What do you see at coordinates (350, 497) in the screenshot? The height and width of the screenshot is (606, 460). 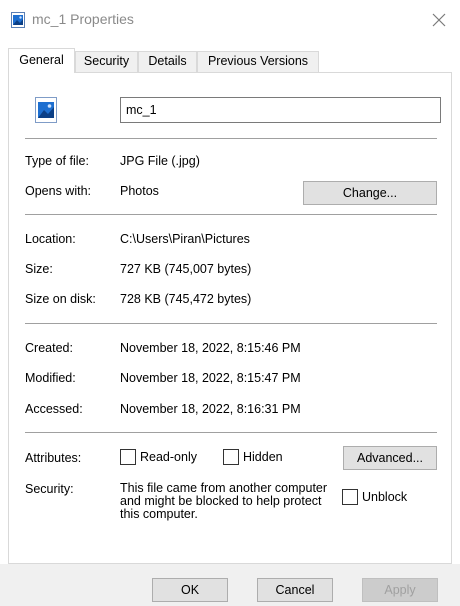 I see `unblock-checkbox-box` at bounding box center [350, 497].